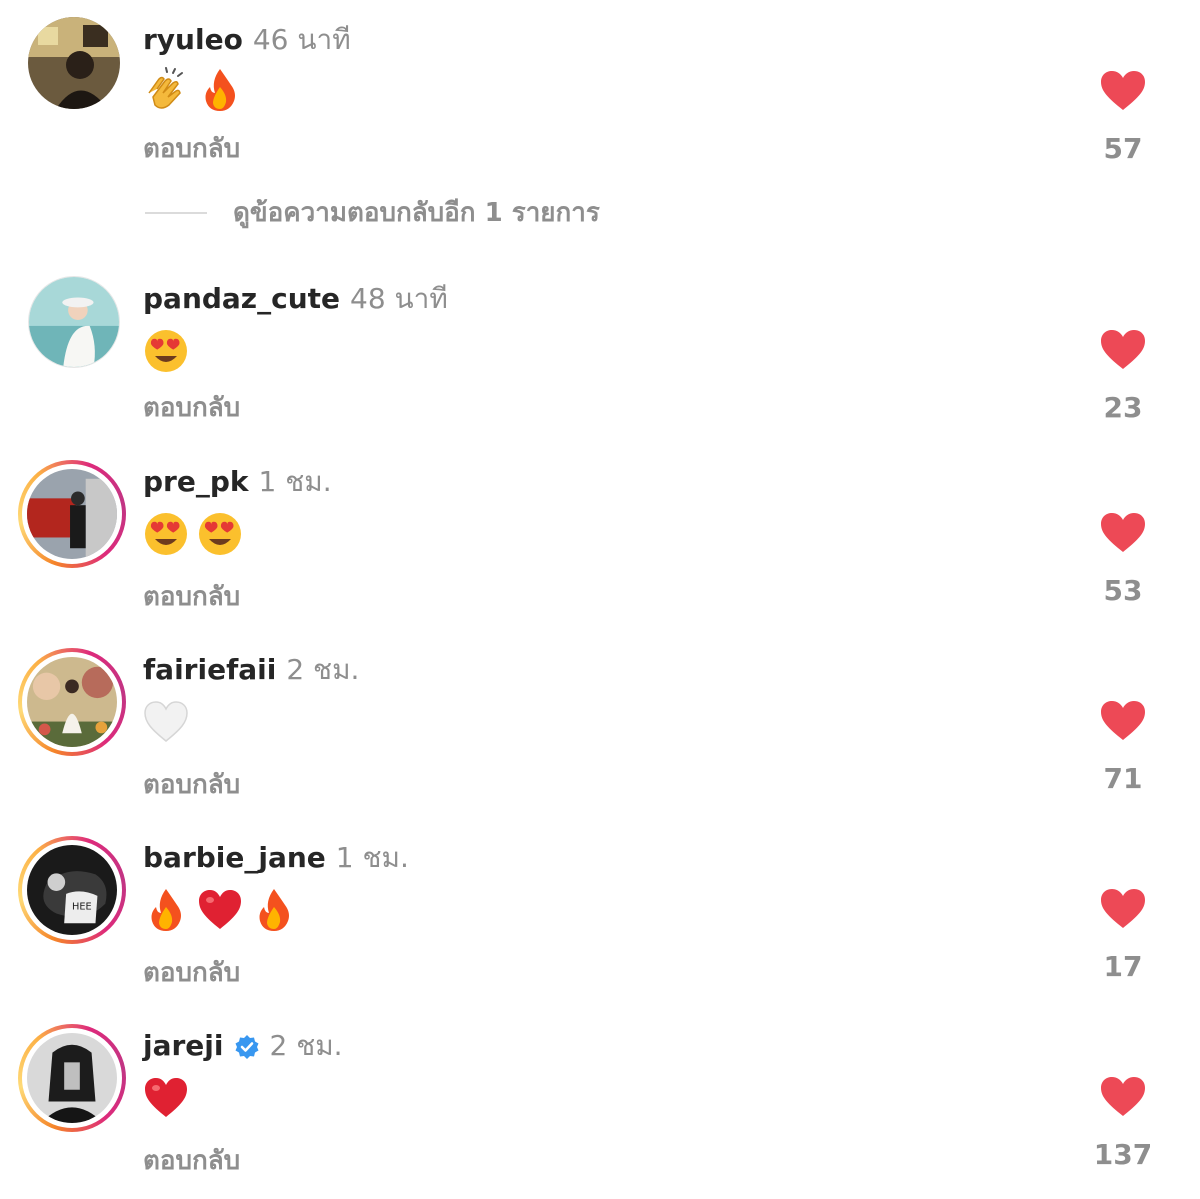  I want to click on like-count: 57, so click(1123, 148).